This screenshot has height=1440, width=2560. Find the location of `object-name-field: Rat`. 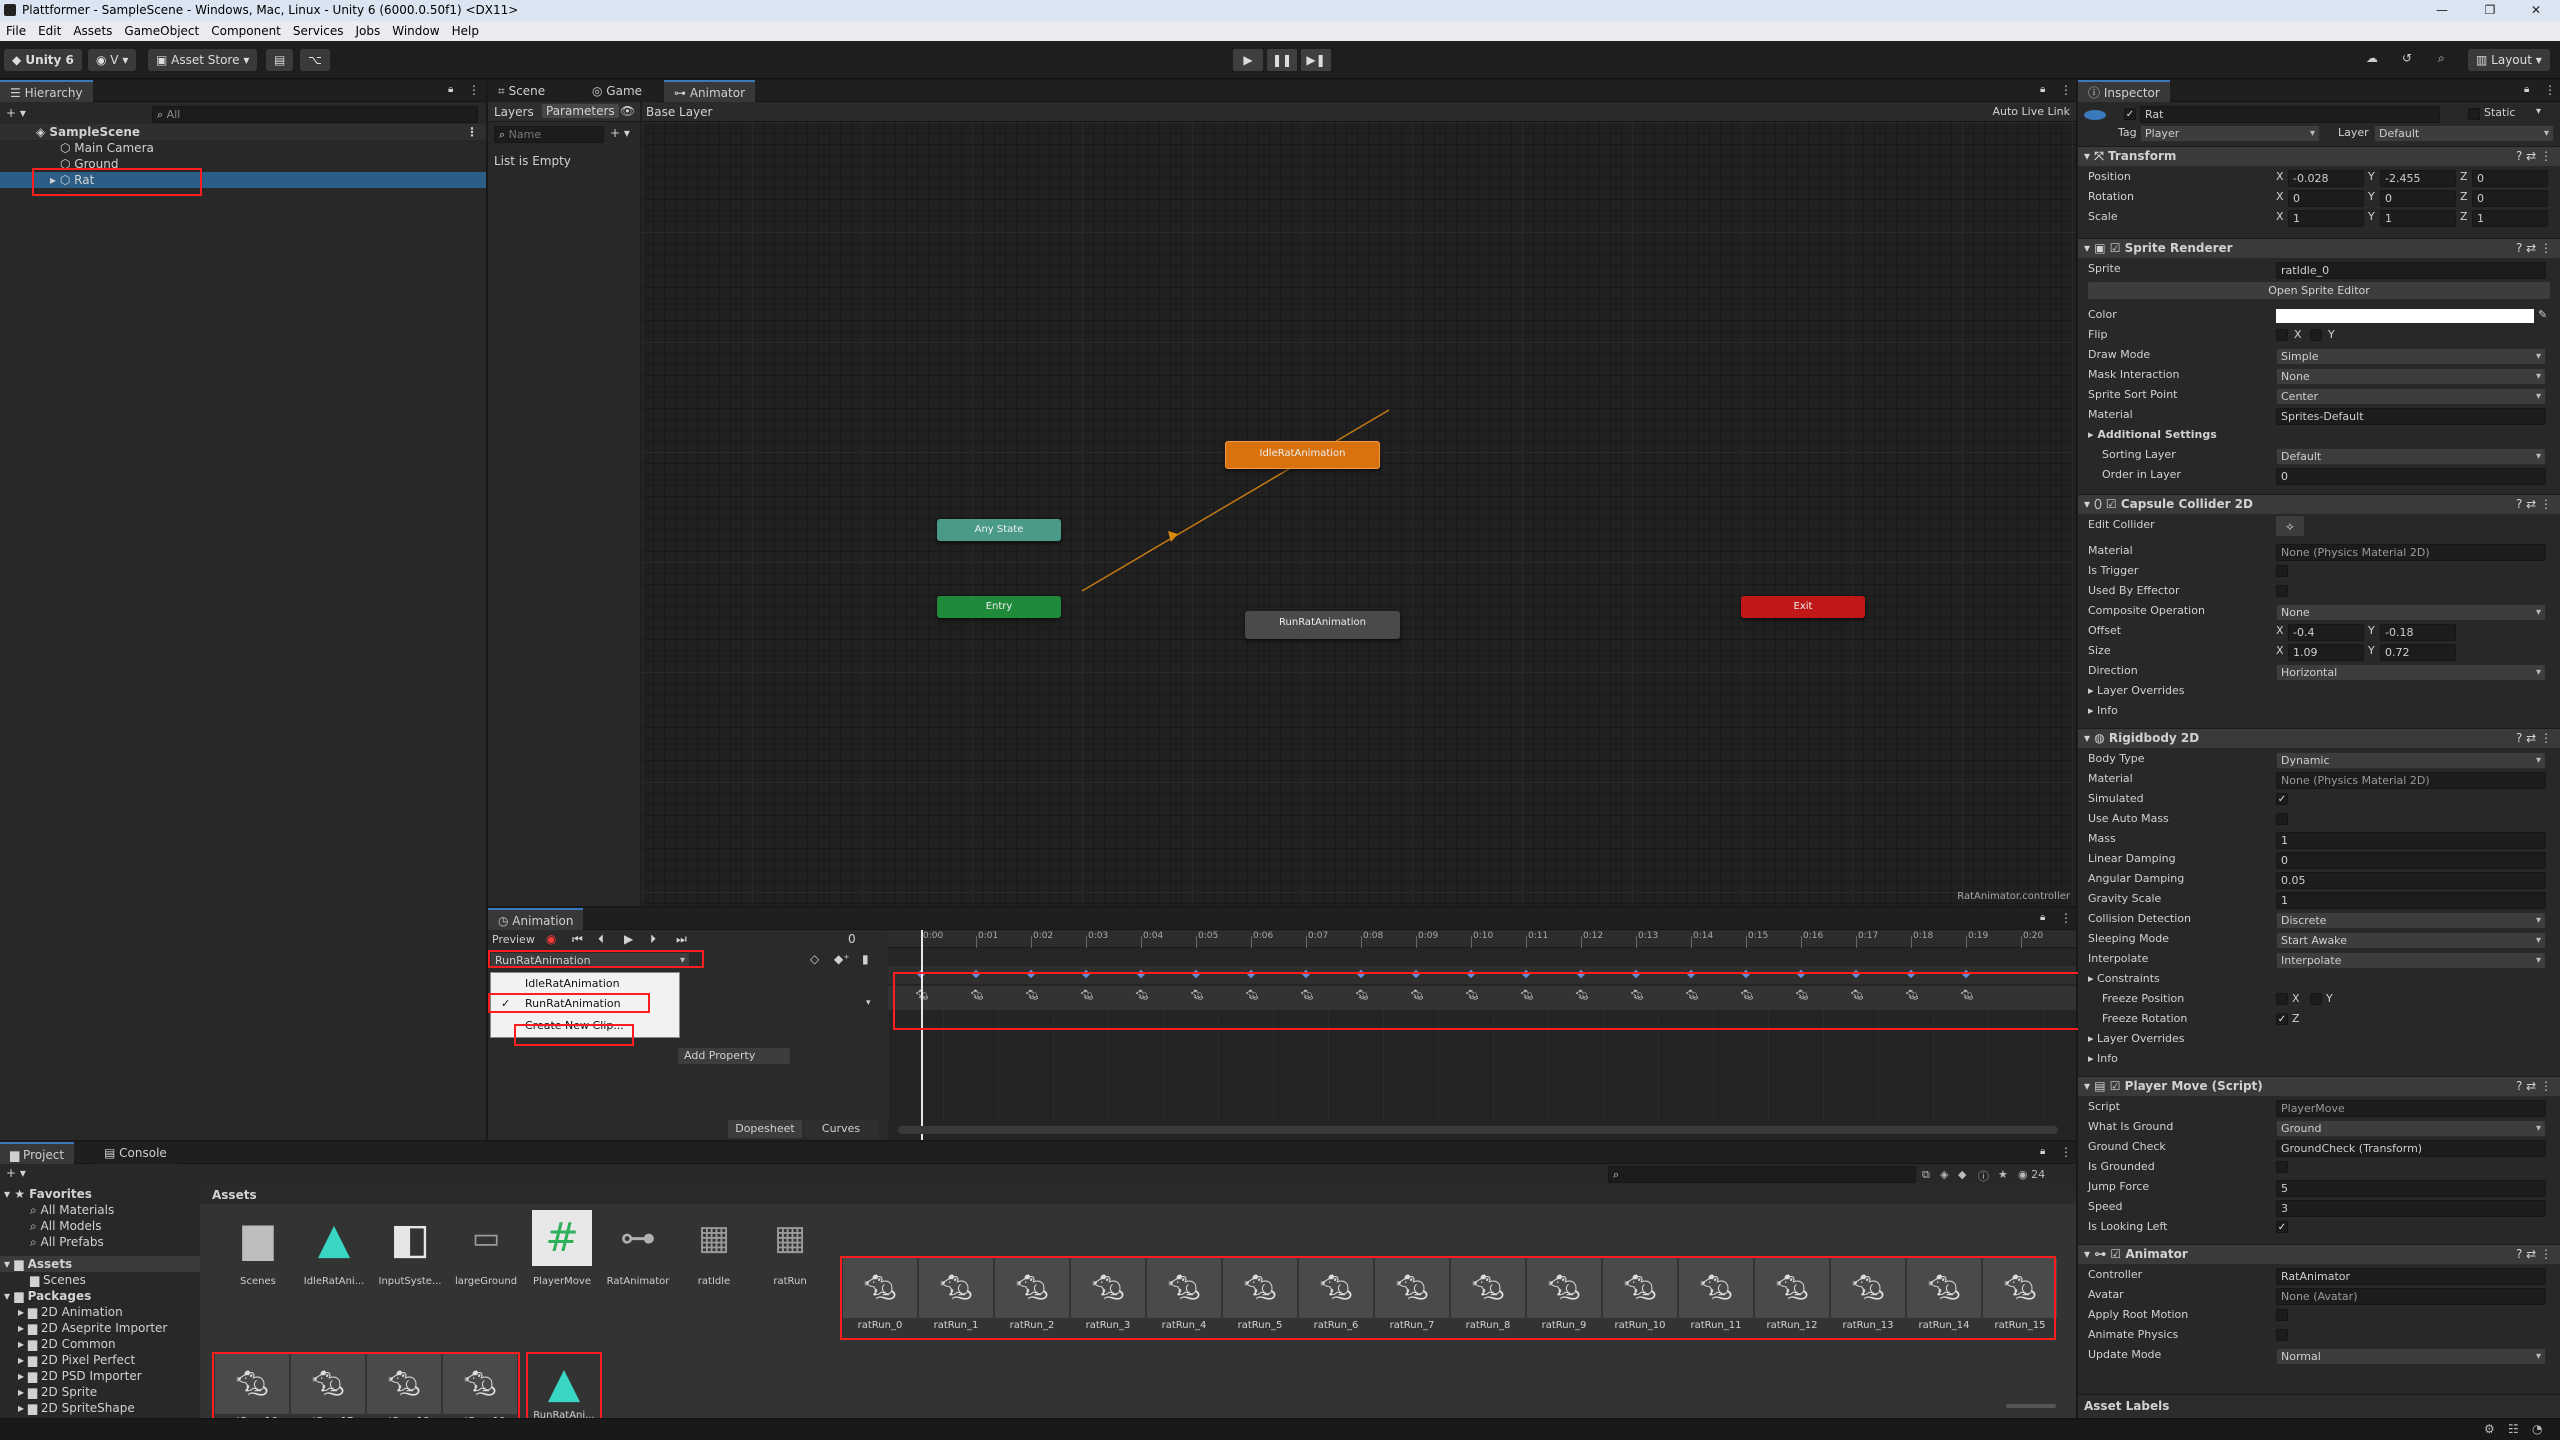

object-name-field: Rat is located at coordinates (2290, 114).